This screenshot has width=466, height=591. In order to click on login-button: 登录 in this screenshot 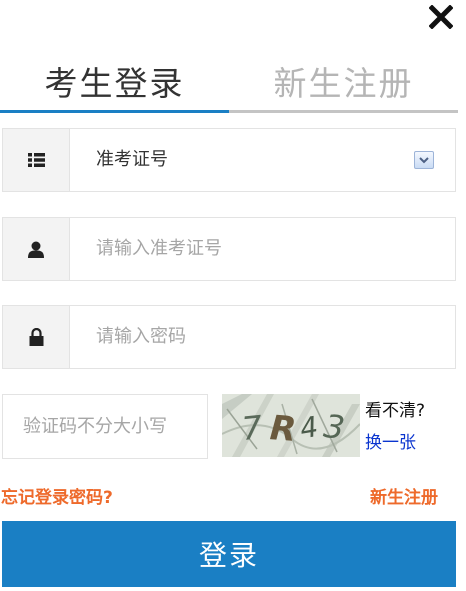, I will do `click(229, 554)`.